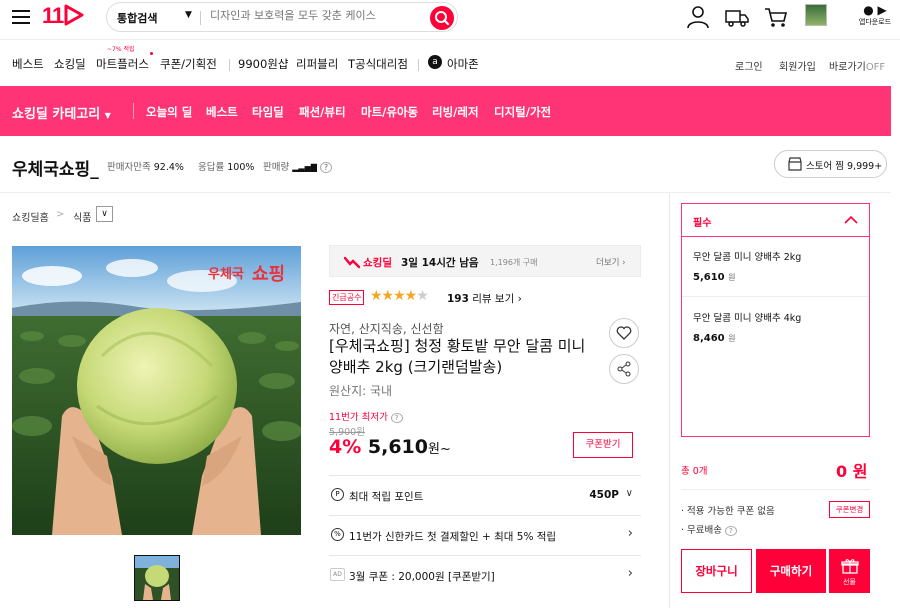 The image size is (900, 608). Describe the element at coordinates (849, 582) in the screenshot. I see `gift-label: 선물` at that location.